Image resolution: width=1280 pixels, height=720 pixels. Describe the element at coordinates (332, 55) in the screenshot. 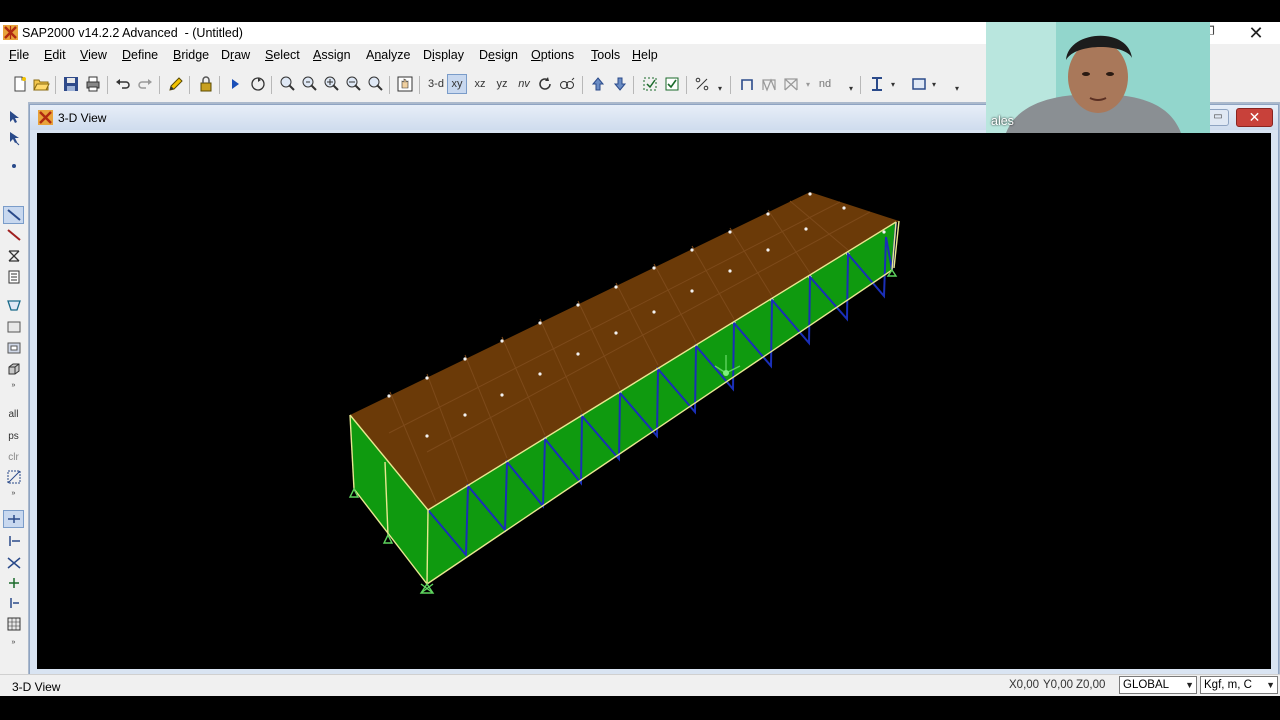

I see `menu-item-assign: Assign` at that location.